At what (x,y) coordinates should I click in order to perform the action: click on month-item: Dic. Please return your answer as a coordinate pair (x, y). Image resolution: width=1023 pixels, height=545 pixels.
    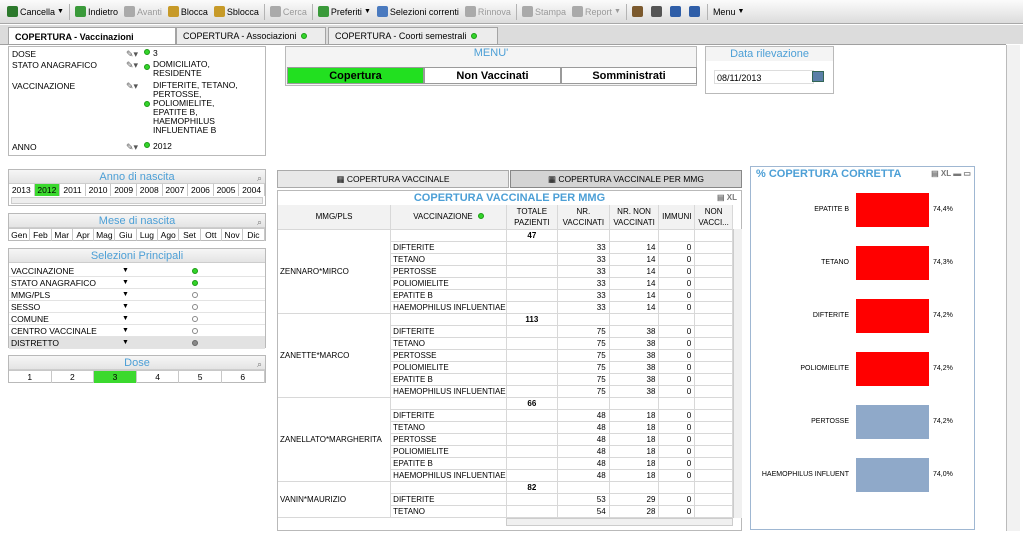
    Looking at the image, I should click on (254, 235).